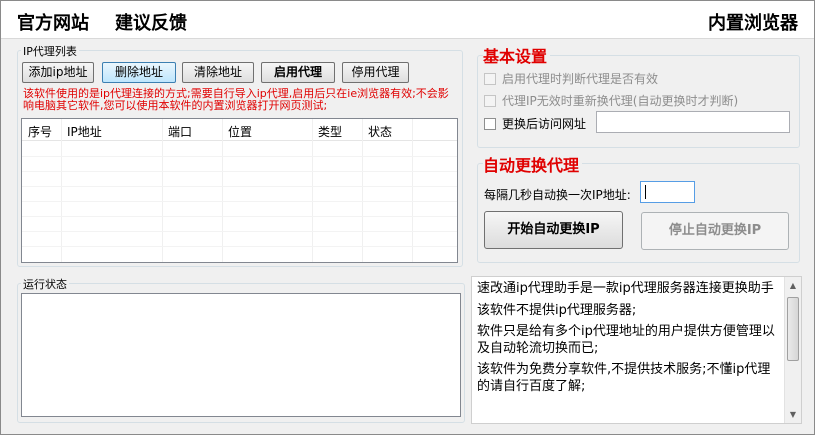  What do you see at coordinates (645, 192) in the screenshot?
I see `text-cursor` at bounding box center [645, 192].